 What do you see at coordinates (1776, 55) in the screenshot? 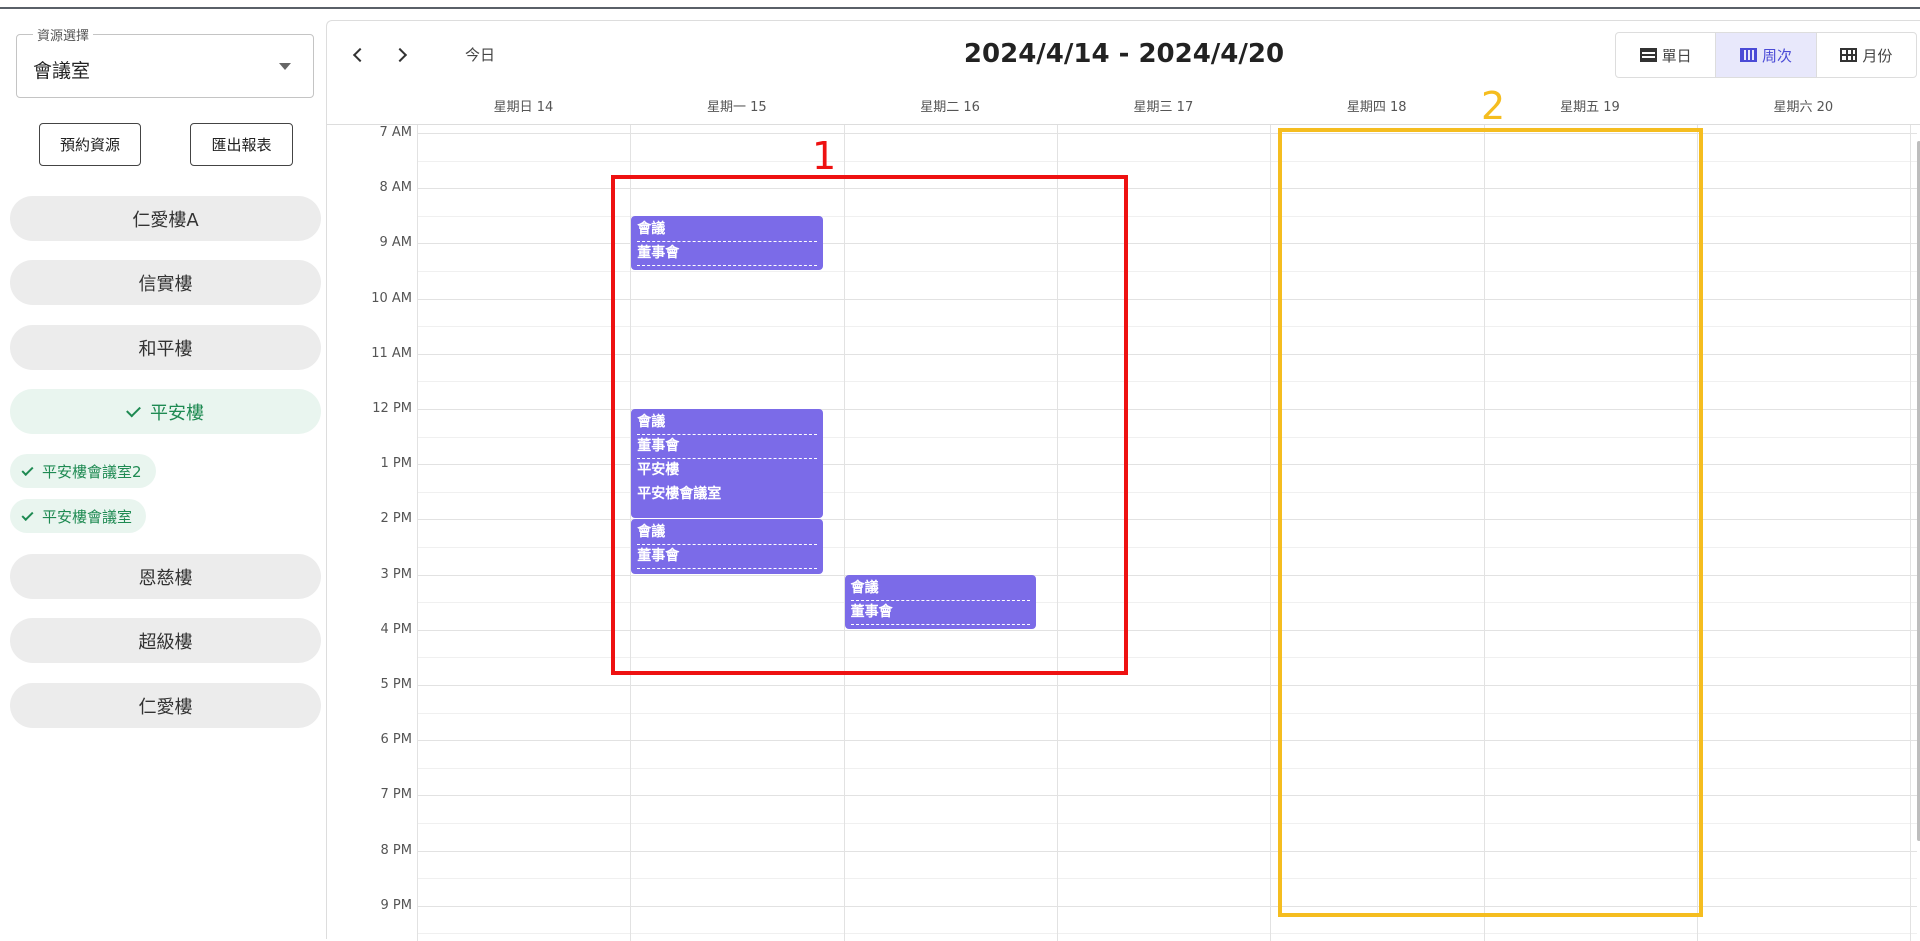
I see `view-label: 周次` at bounding box center [1776, 55].